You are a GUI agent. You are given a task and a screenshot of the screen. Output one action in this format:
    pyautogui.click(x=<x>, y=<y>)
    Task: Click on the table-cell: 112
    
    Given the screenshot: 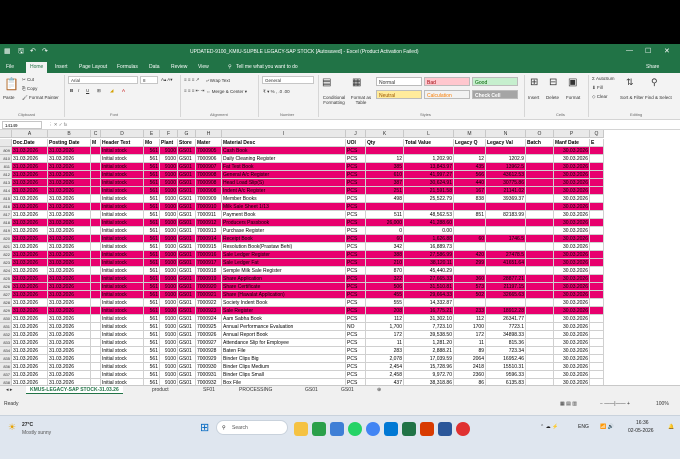 What is the action you would take?
    pyautogui.click(x=470, y=319)
    